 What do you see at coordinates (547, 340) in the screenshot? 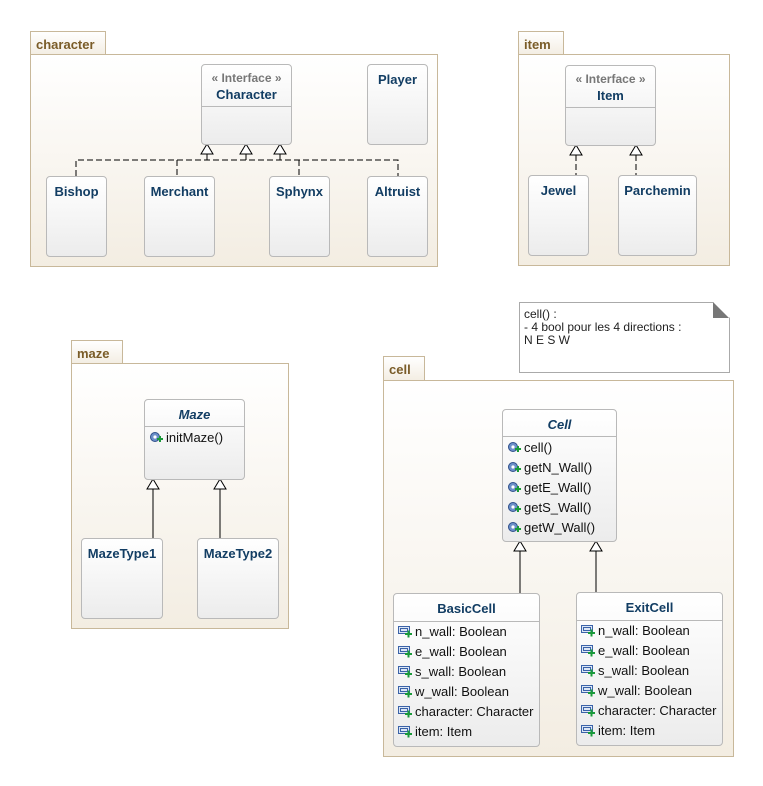
I see `note-line: N E S W` at bounding box center [547, 340].